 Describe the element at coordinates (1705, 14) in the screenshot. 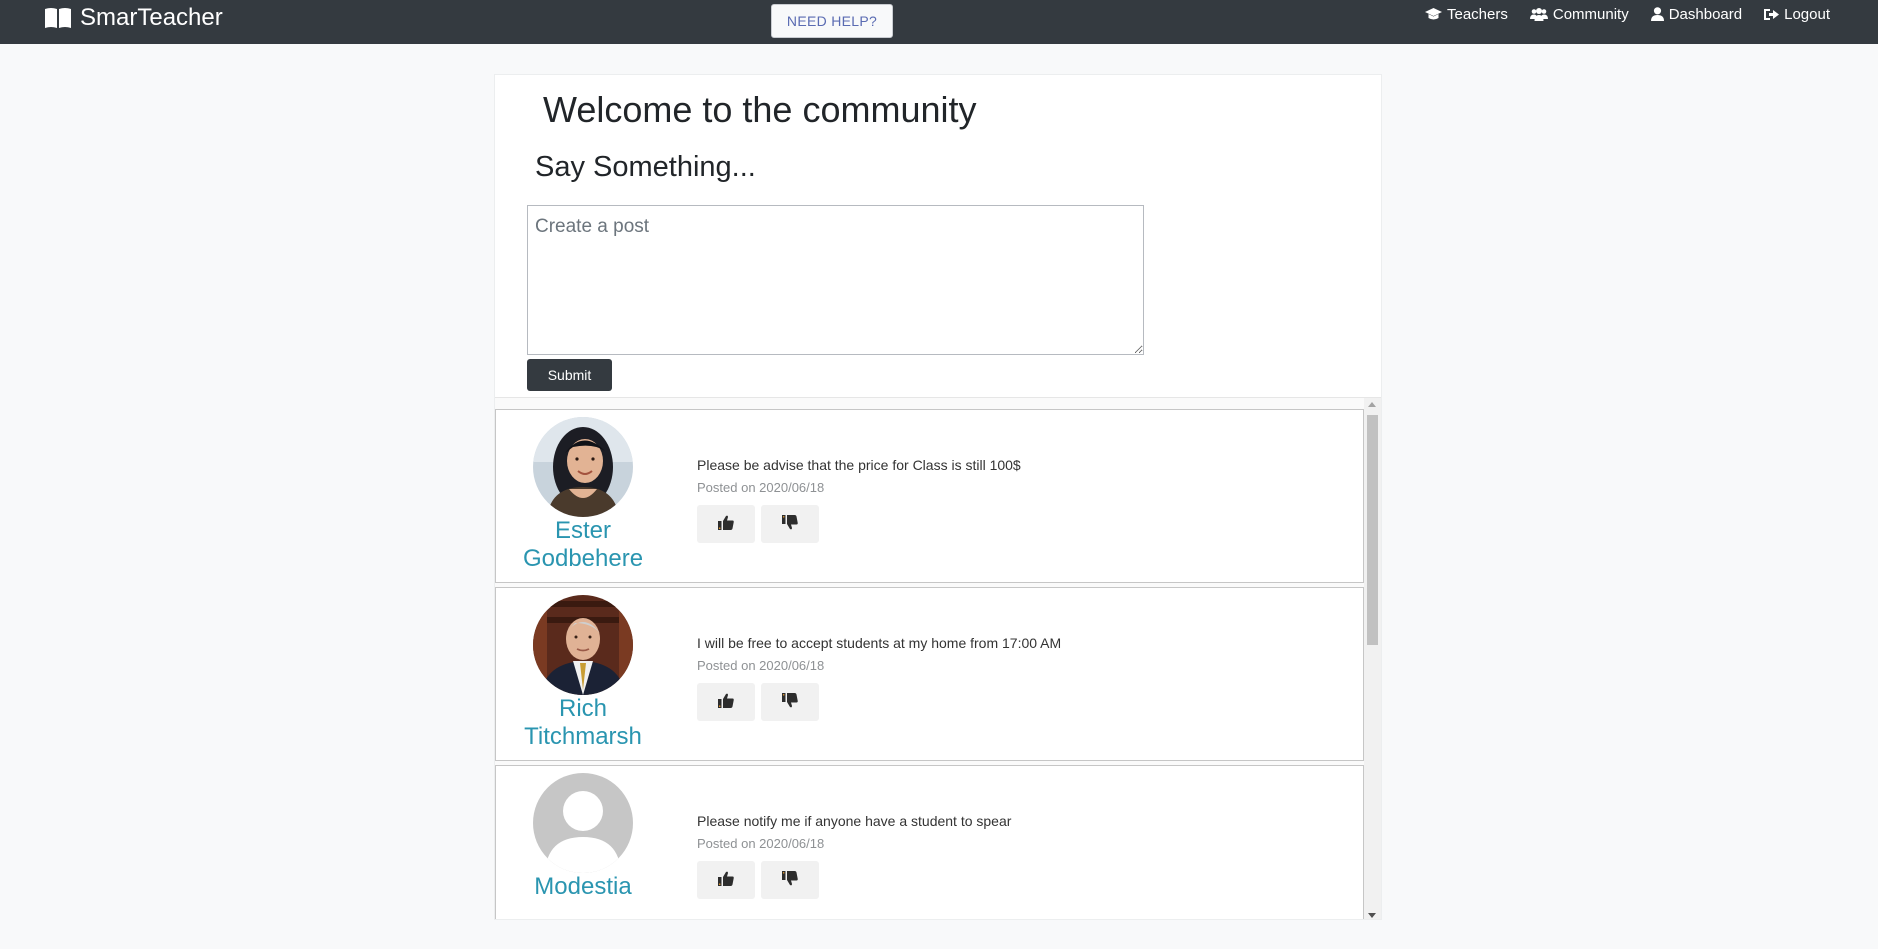

I see `nav-dashboard-label: Dashboard` at that location.